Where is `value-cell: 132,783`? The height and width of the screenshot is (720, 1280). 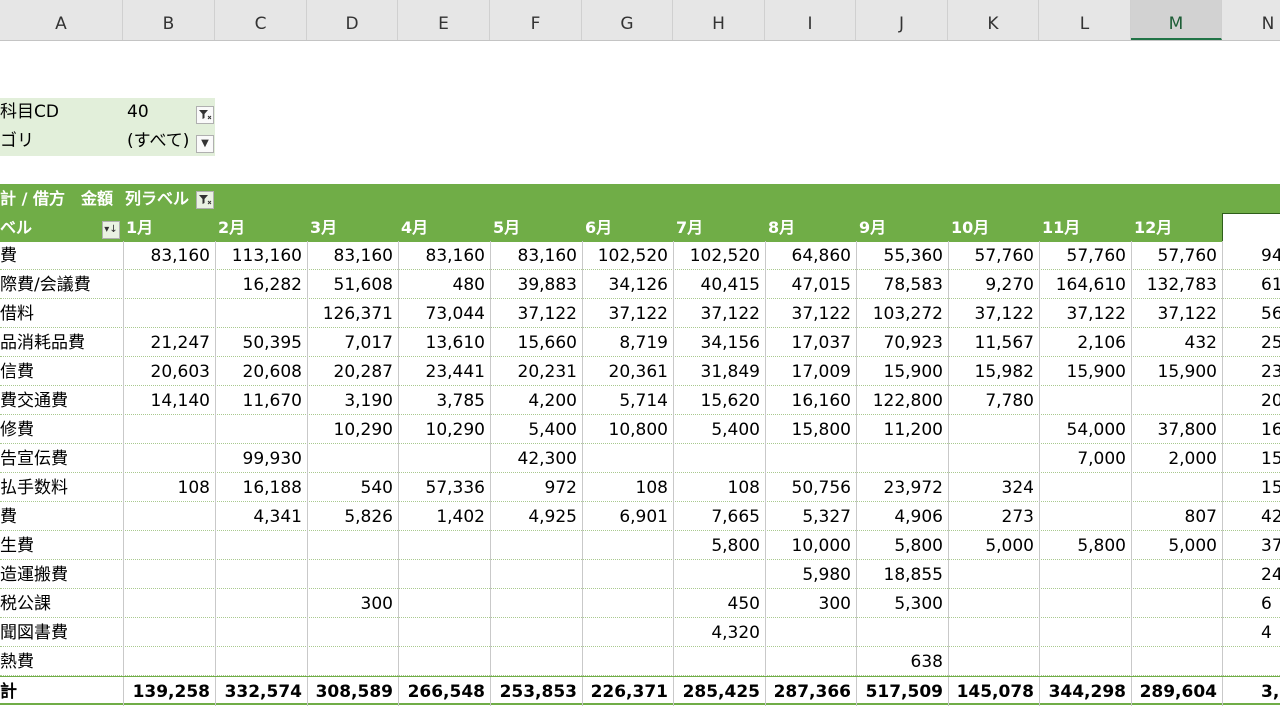 value-cell: 132,783 is located at coordinates (1176, 284).